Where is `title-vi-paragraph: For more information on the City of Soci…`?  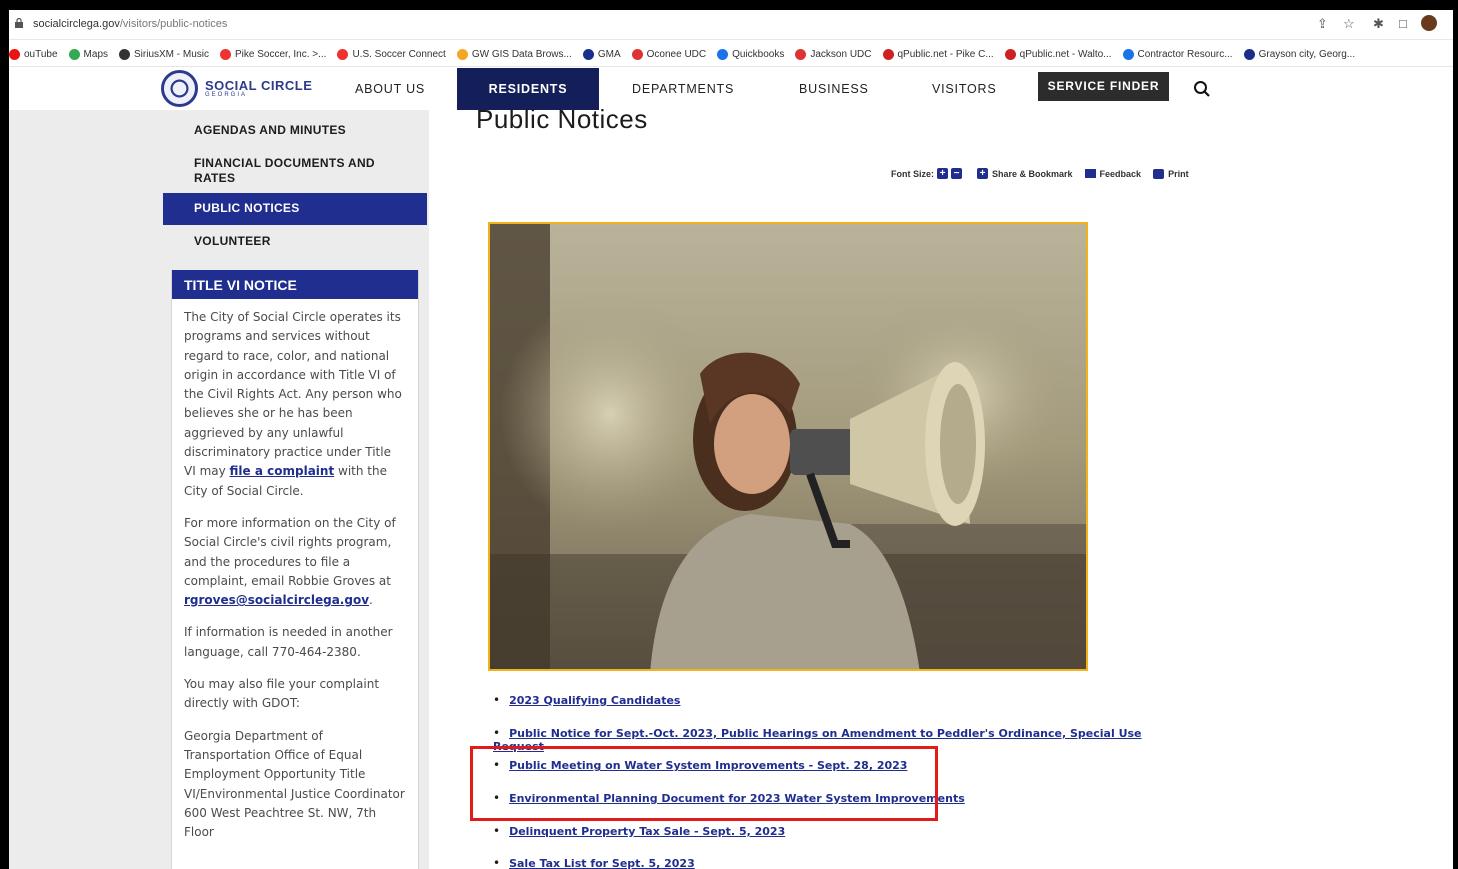
title-vi-paragraph: For more information on the City of Soci… is located at coordinates (295, 562).